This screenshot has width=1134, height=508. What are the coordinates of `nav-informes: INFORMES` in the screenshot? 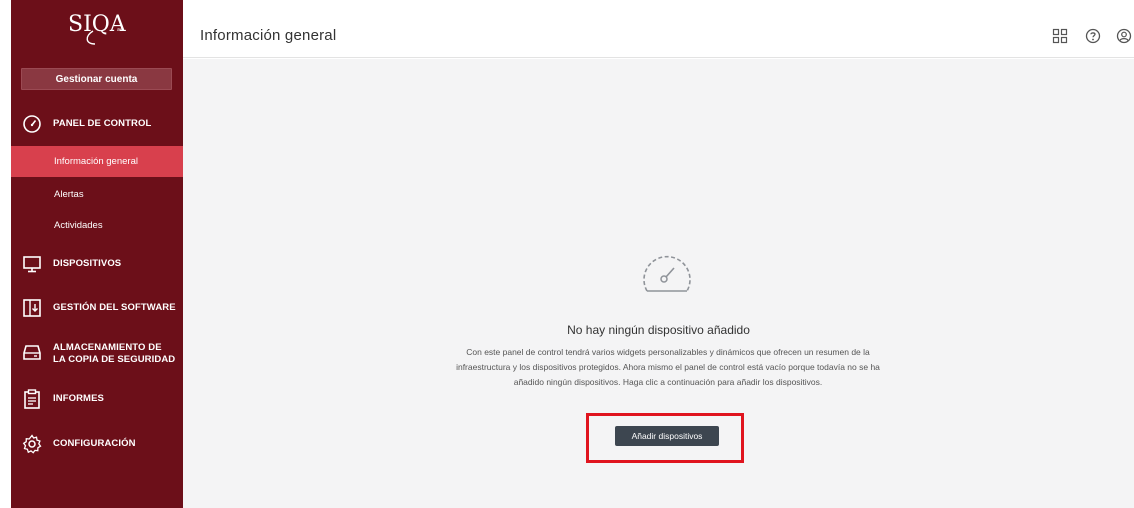 It's located at (97, 399).